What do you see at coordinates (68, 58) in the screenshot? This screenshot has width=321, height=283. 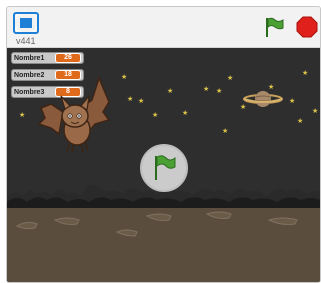 I see `variable-value: 26` at bounding box center [68, 58].